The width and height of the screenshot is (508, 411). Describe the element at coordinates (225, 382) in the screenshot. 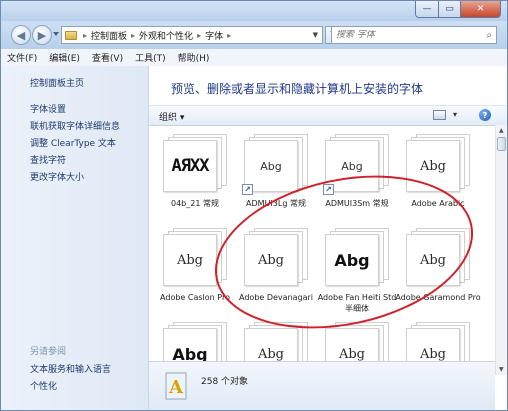

I see `item-count: 258 个对象` at that location.